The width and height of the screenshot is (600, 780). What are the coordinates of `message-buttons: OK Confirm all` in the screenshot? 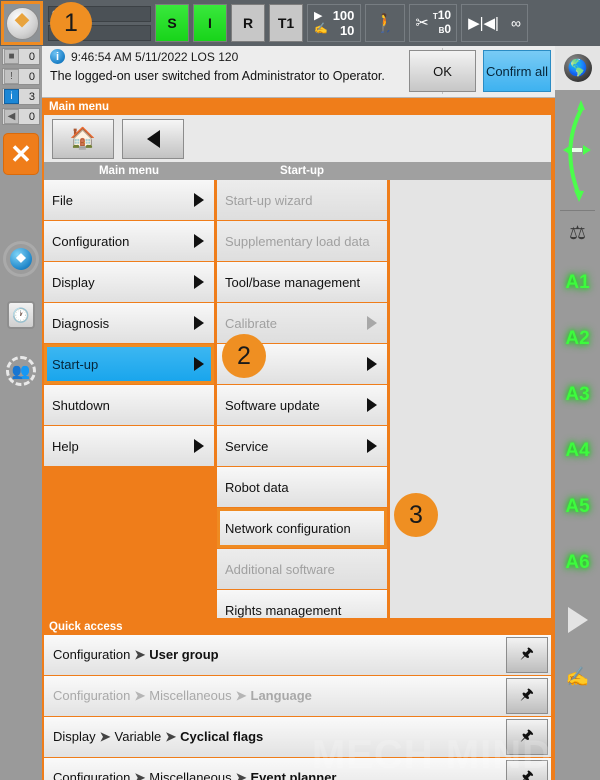 It's located at (480, 71).